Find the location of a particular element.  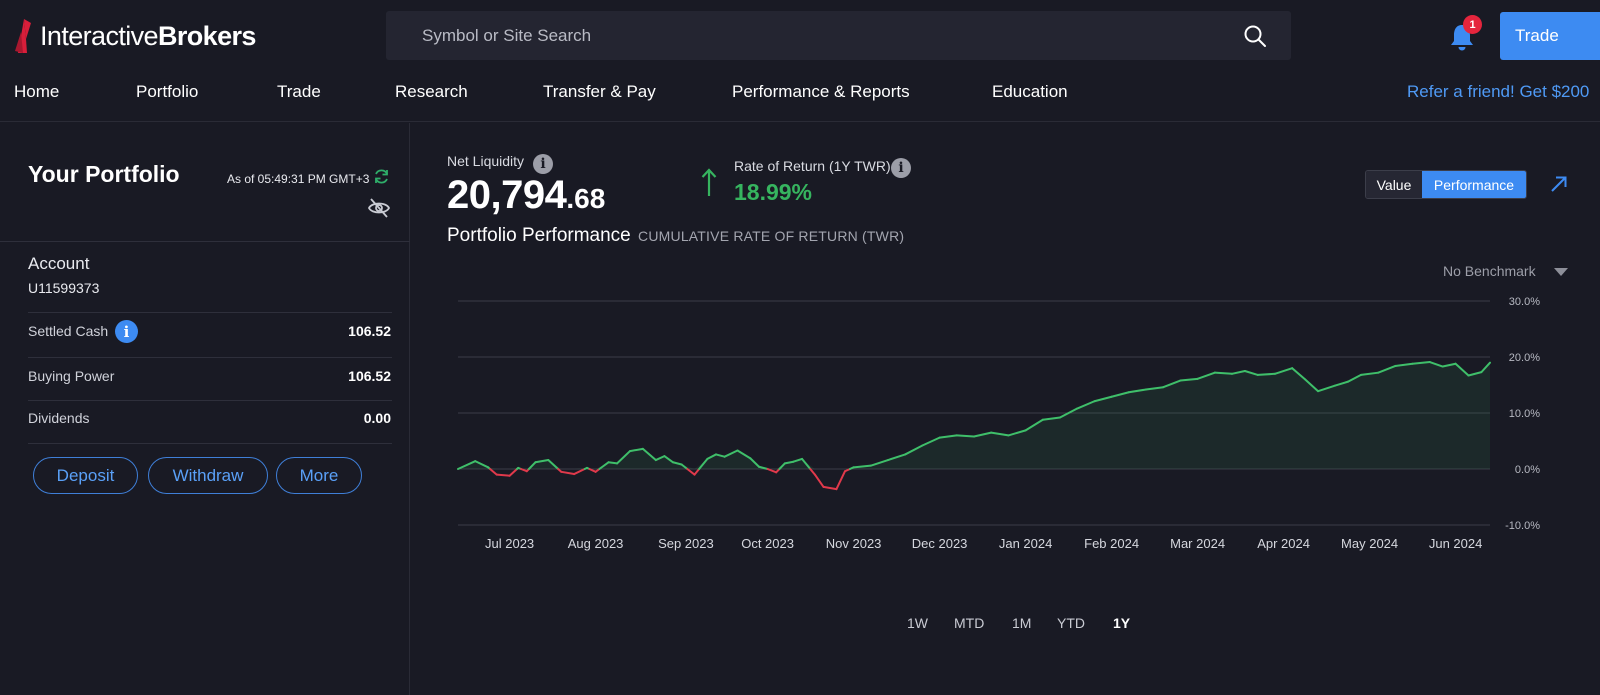

y-tick-label: 0.0% is located at coordinates (1527, 470).